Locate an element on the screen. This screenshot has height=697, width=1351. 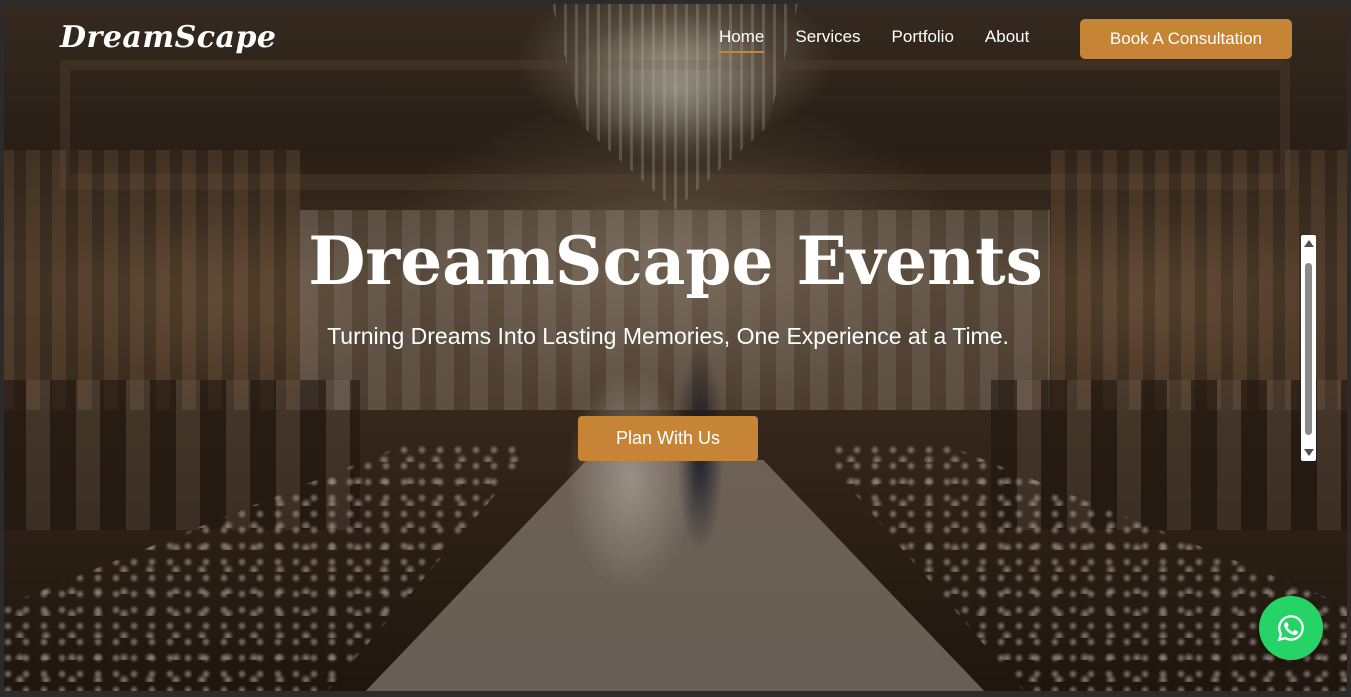
nav-link-services: Services is located at coordinates (827, 40).